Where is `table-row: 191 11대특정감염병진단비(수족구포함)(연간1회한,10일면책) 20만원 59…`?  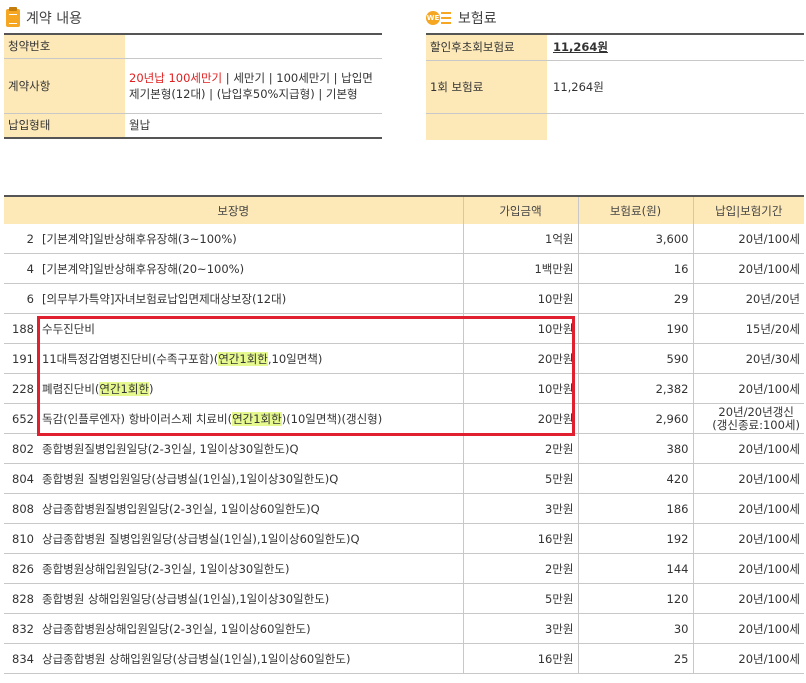
table-row: 191 11대특정감염병진단비(수족구포함)(연간1회한,10일면책) 20만원 59… is located at coordinates (404, 358).